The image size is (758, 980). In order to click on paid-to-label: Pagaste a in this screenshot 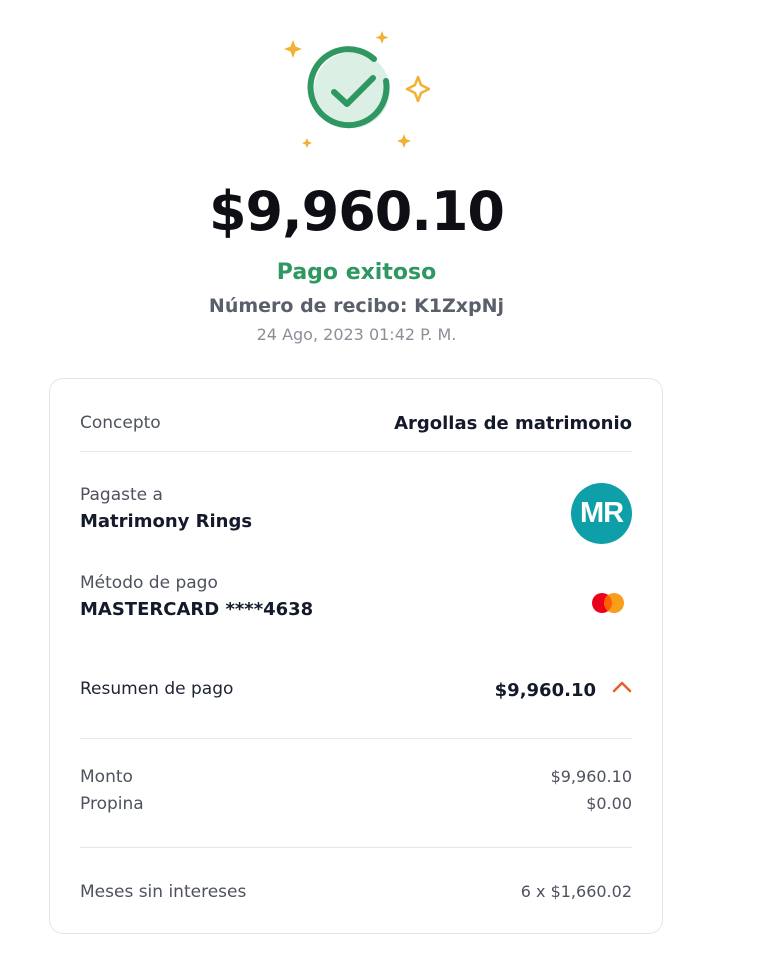, I will do `click(121, 495)`.